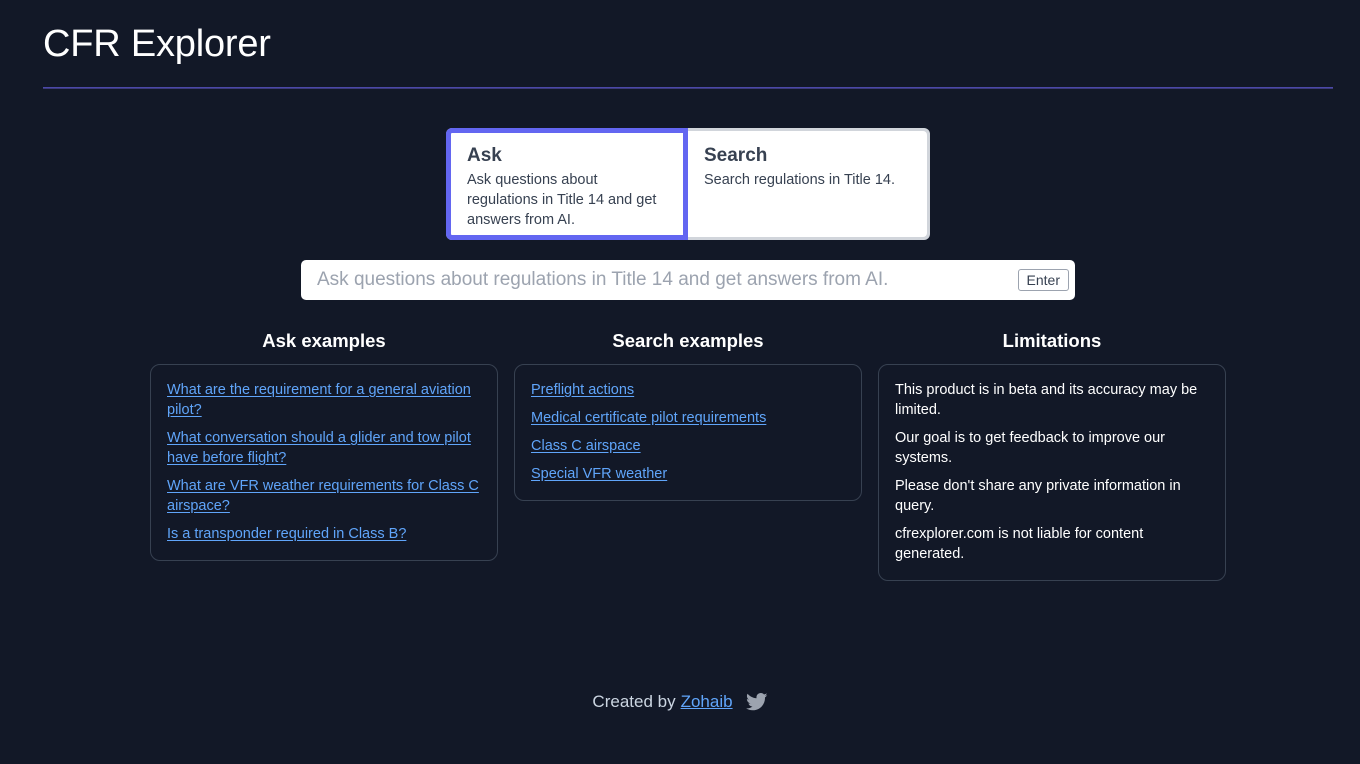 This screenshot has height=764, width=1360. What do you see at coordinates (688, 390) in the screenshot?
I see `search-example-link: Preflight actions` at bounding box center [688, 390].